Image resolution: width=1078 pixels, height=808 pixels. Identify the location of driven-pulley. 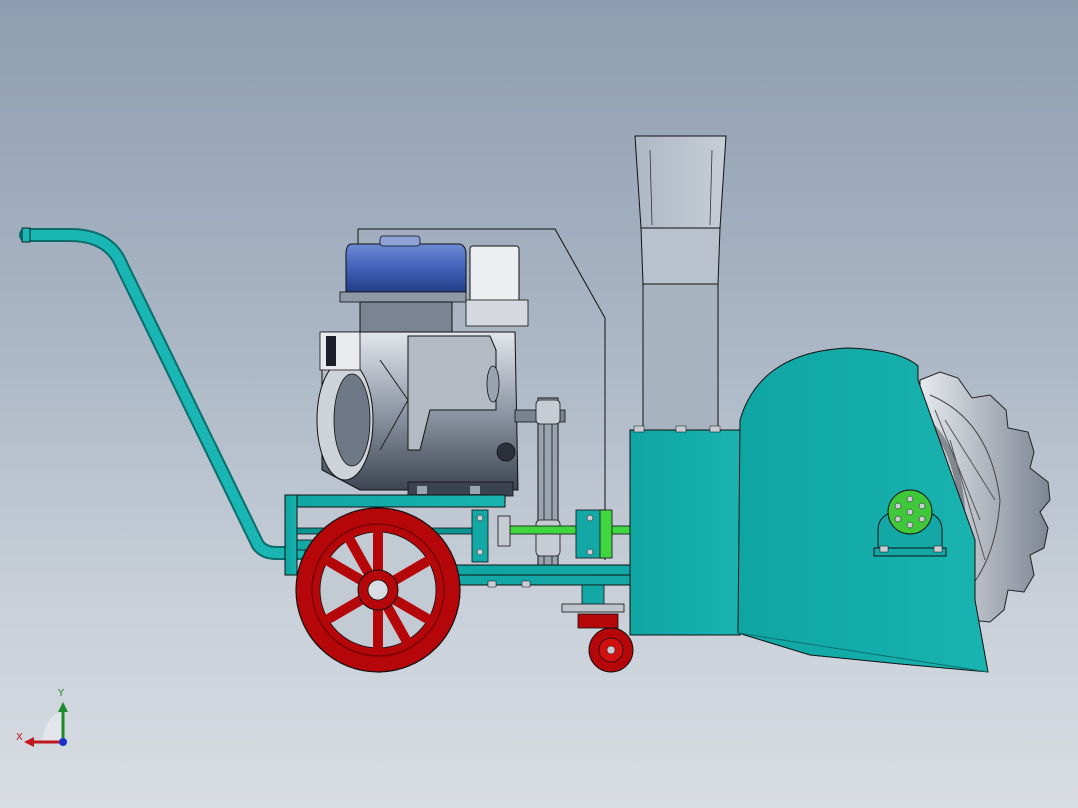
(548, 538).